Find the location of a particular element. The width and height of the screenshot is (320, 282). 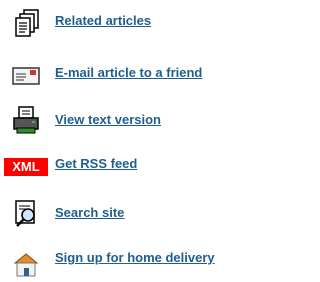

rss-feed-link: Get RSS feed is located at coordinates (96, 164).